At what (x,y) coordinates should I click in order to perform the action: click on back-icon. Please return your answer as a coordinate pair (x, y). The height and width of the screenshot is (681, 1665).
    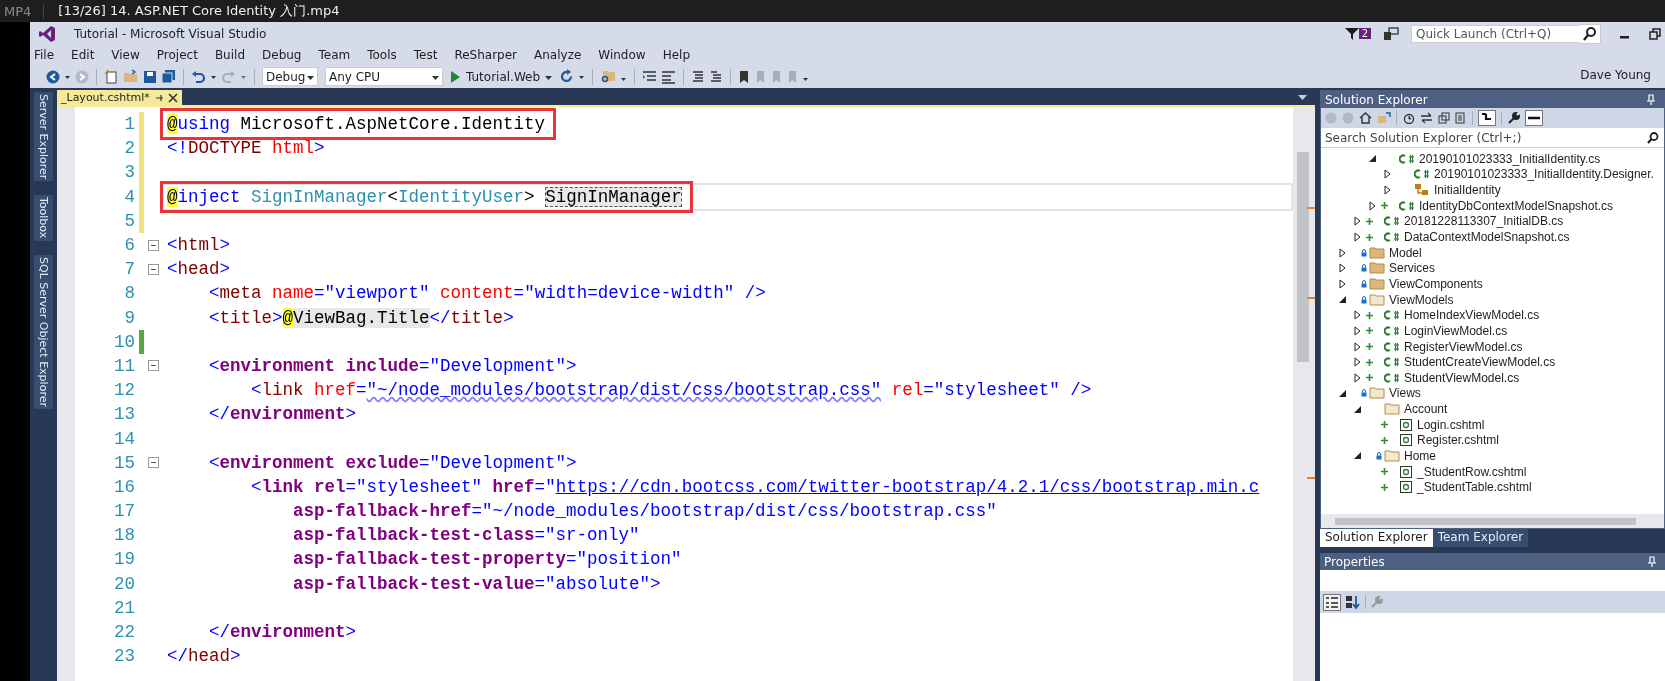
    Looking at the image, I should click on (53, 76).